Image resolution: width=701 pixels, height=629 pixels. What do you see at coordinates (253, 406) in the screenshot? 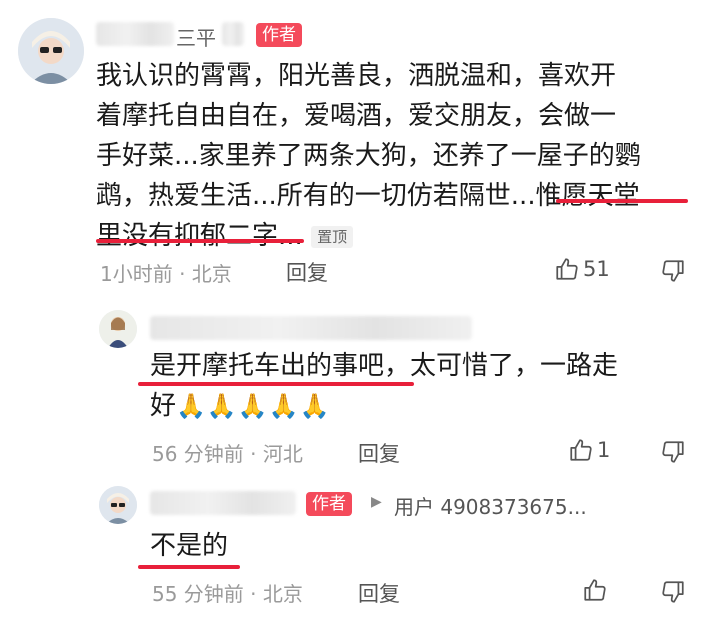
I see `praying-hands-emoji: 🙏🙏🙏🙏🙏` at bounding box center [253, 406].